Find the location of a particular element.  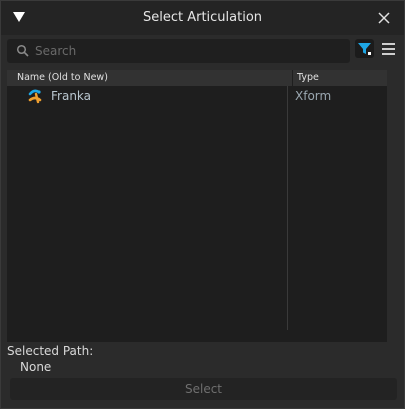

close-icon is located at coordinates (384, 18).